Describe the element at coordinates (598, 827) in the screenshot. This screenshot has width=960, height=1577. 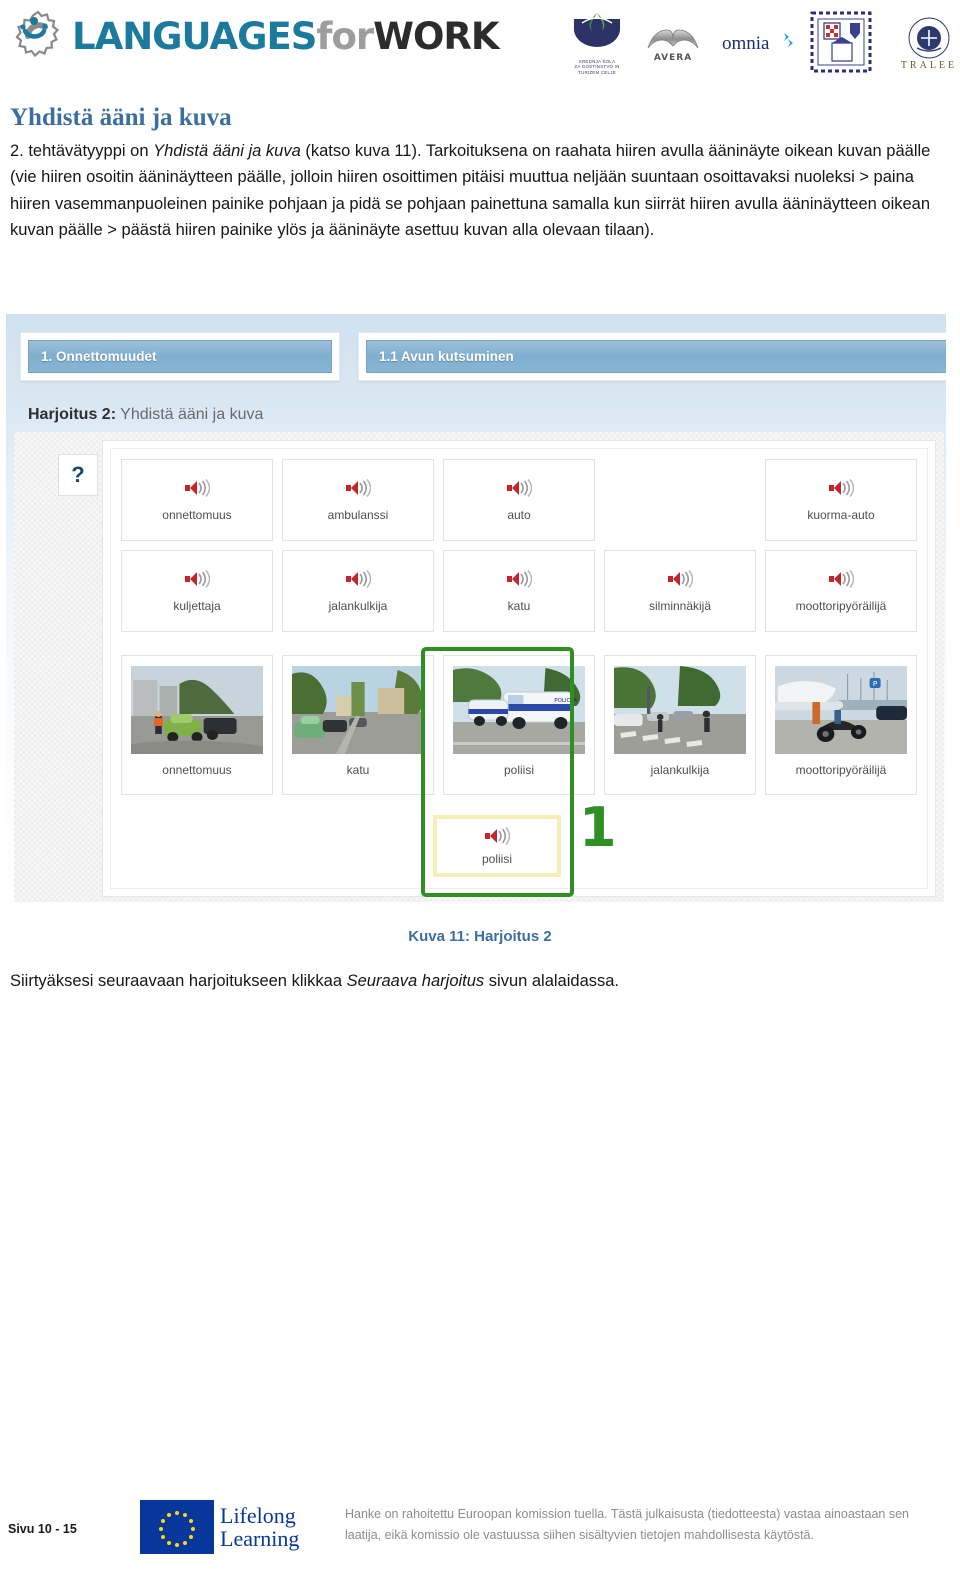
I see `annotation-number: 1` at that location.